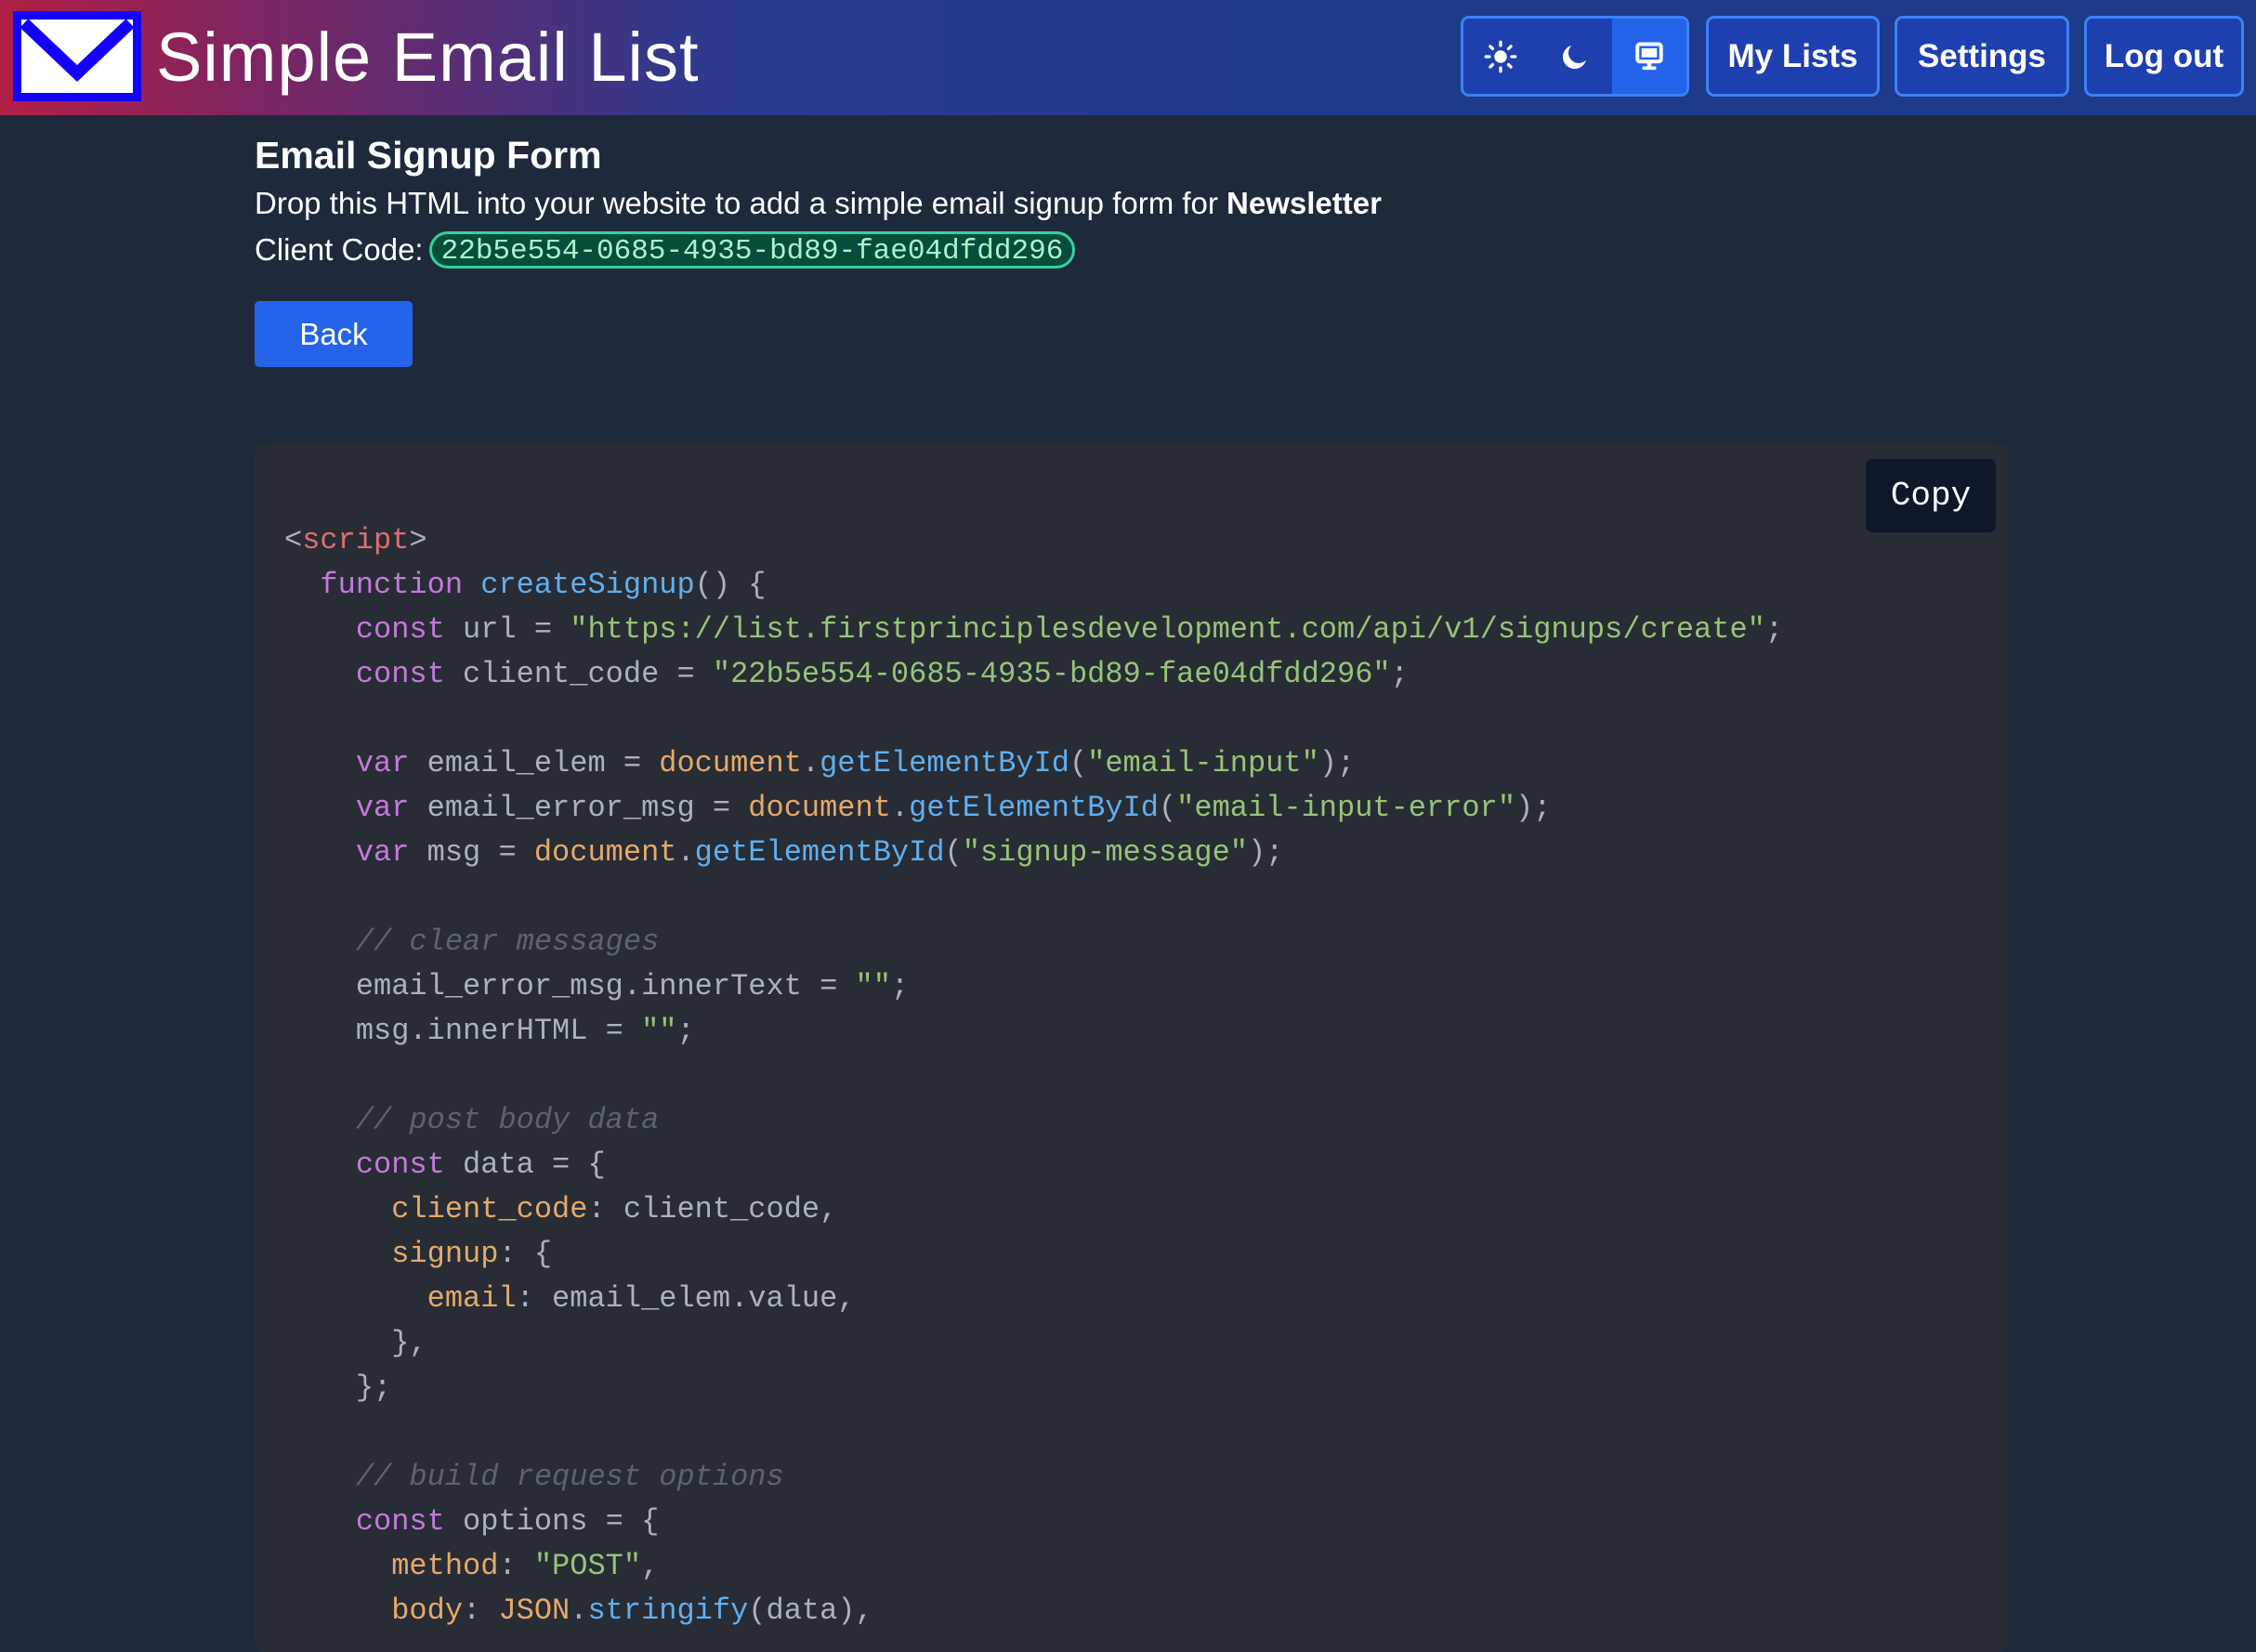  I want to click on system-theme-button, so click(1649, 56).